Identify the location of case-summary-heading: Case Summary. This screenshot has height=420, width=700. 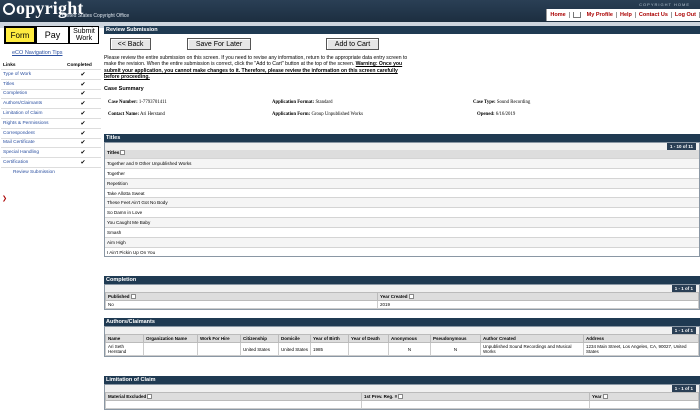
(124, 88).